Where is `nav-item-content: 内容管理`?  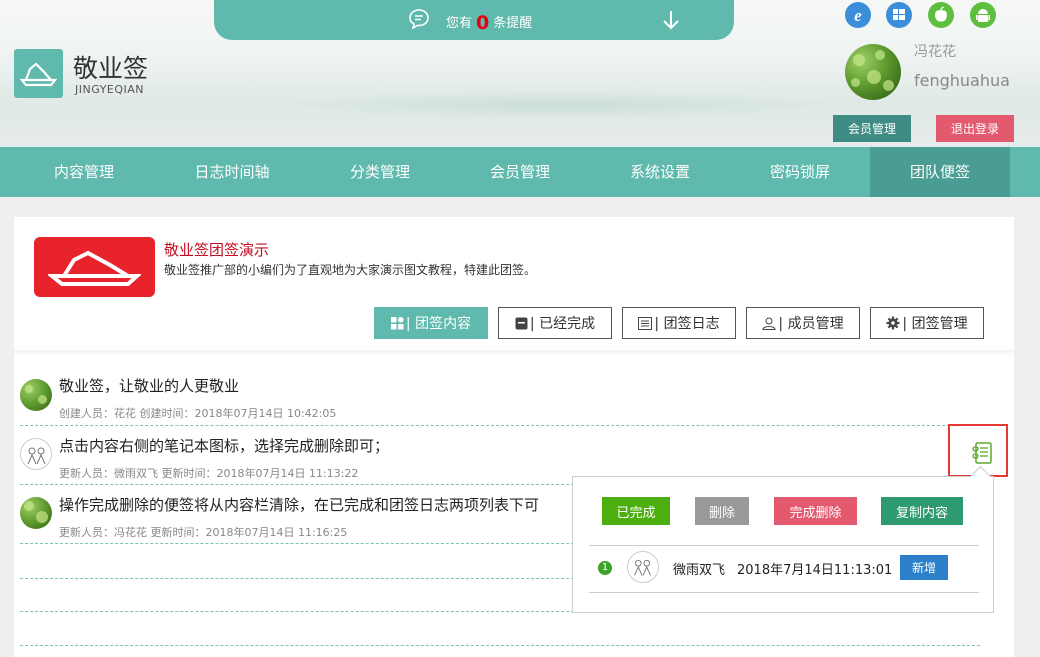
nav-item-content: 内容管理 is located at coordinates (84, 172).